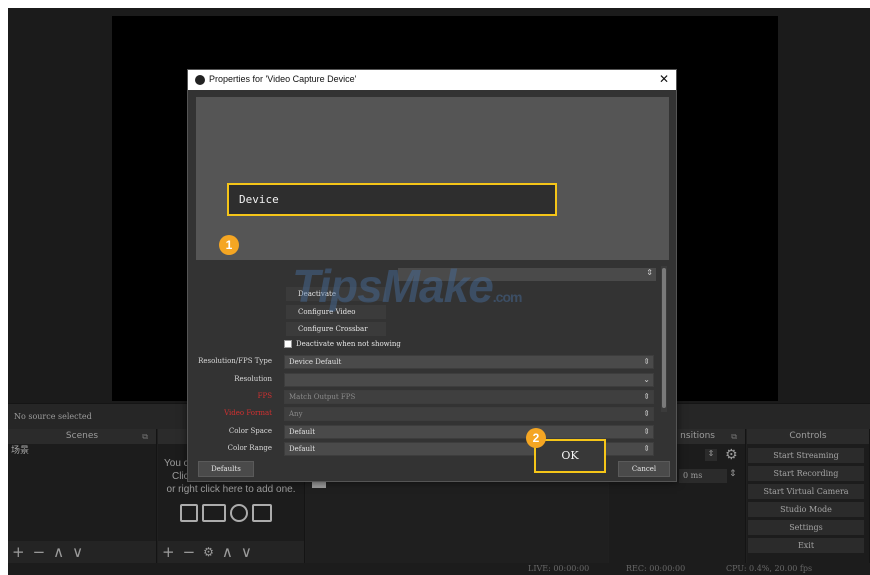 The width and height of the screenshot is (870, 575). What do you see at coordinates (664, 79) in the screenshot?
I see `close-icon: ✕` at bounding box center [664, 79].